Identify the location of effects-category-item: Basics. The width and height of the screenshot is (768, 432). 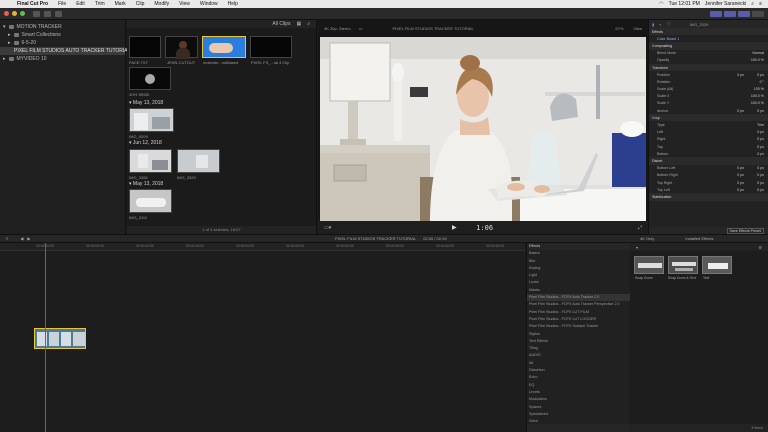
(578, 253).